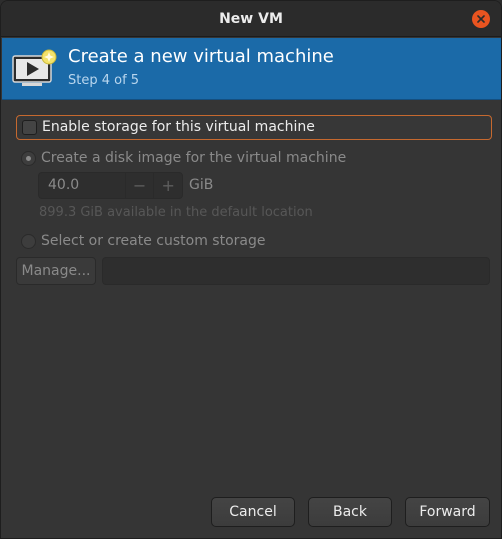  Describe the element at coordinates (253, 512) in the screenshot. I see `cancel-button: Cancel` at that location.